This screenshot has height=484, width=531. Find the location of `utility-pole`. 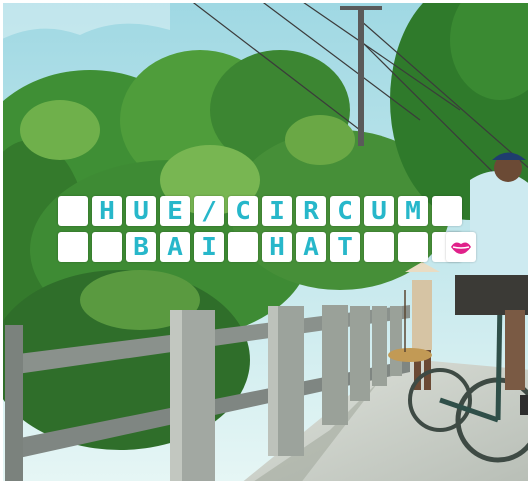

utility-pole is located at coordinates (361, 76).